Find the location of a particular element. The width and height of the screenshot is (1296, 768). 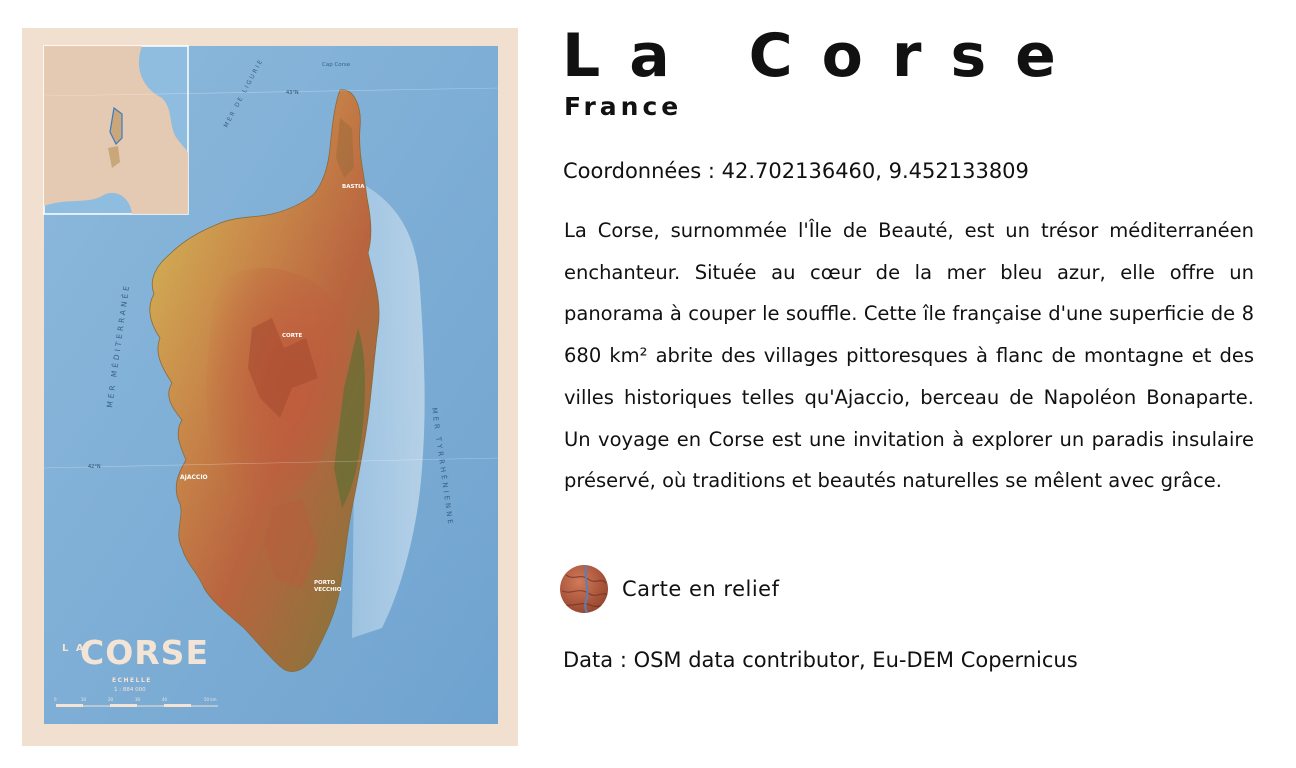

latitude-43-label: 43°N is located at coordinates (292, 93).